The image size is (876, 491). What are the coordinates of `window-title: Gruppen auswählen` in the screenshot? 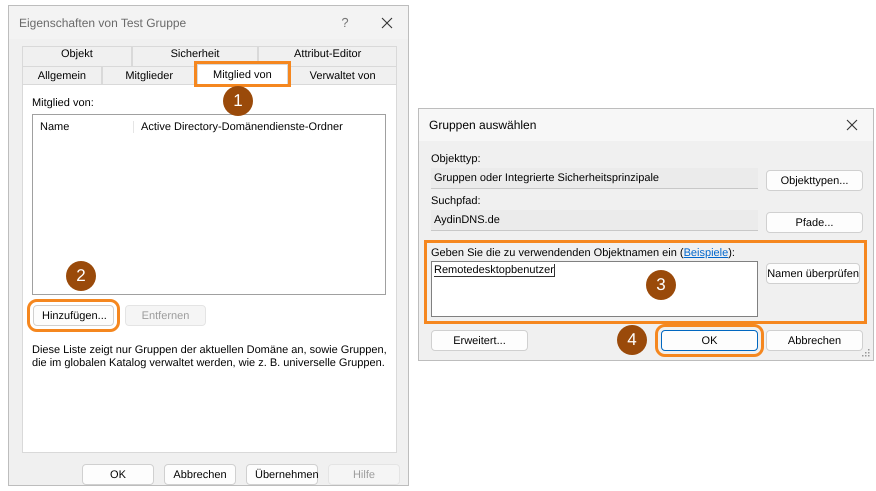 It's located at (483, 125).